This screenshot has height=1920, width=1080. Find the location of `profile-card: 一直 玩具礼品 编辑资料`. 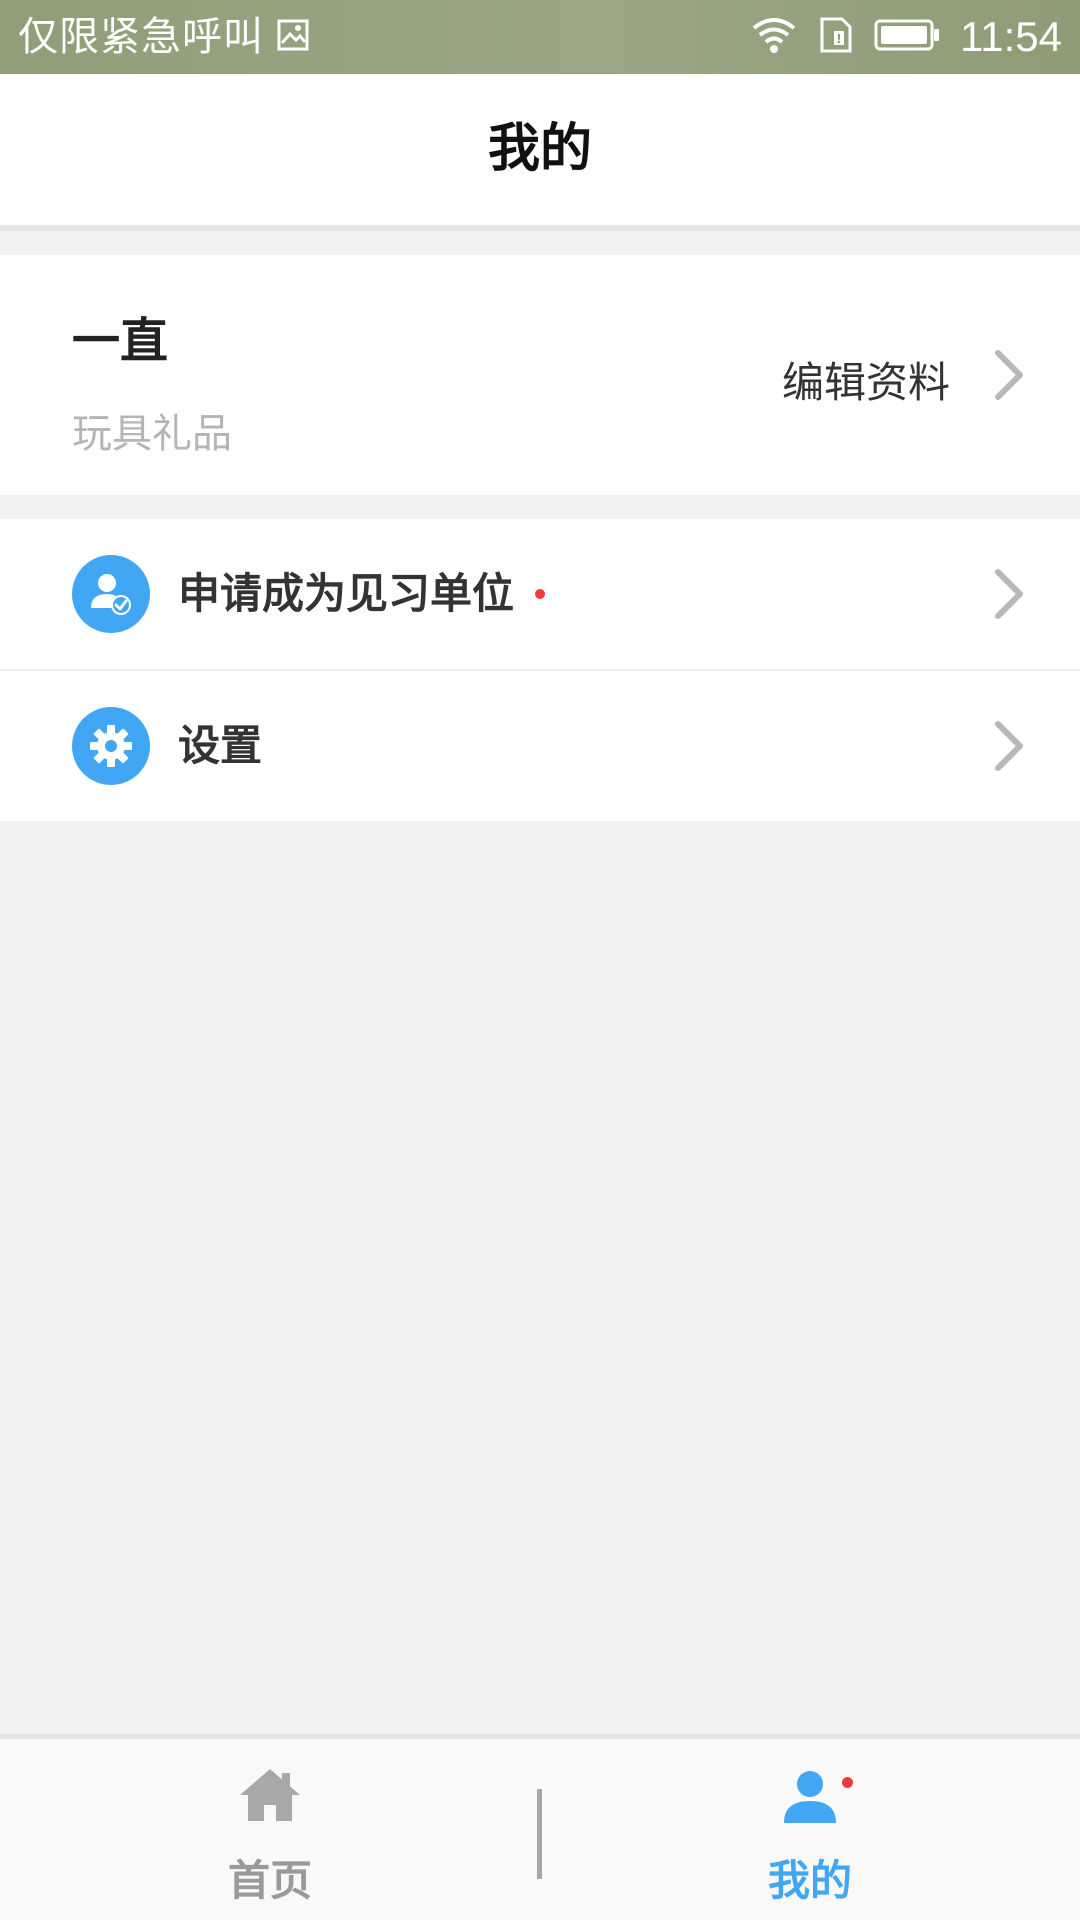

profile-card: 一直 玩具礼品 编辑资料 is located at coordinates (540, 375).